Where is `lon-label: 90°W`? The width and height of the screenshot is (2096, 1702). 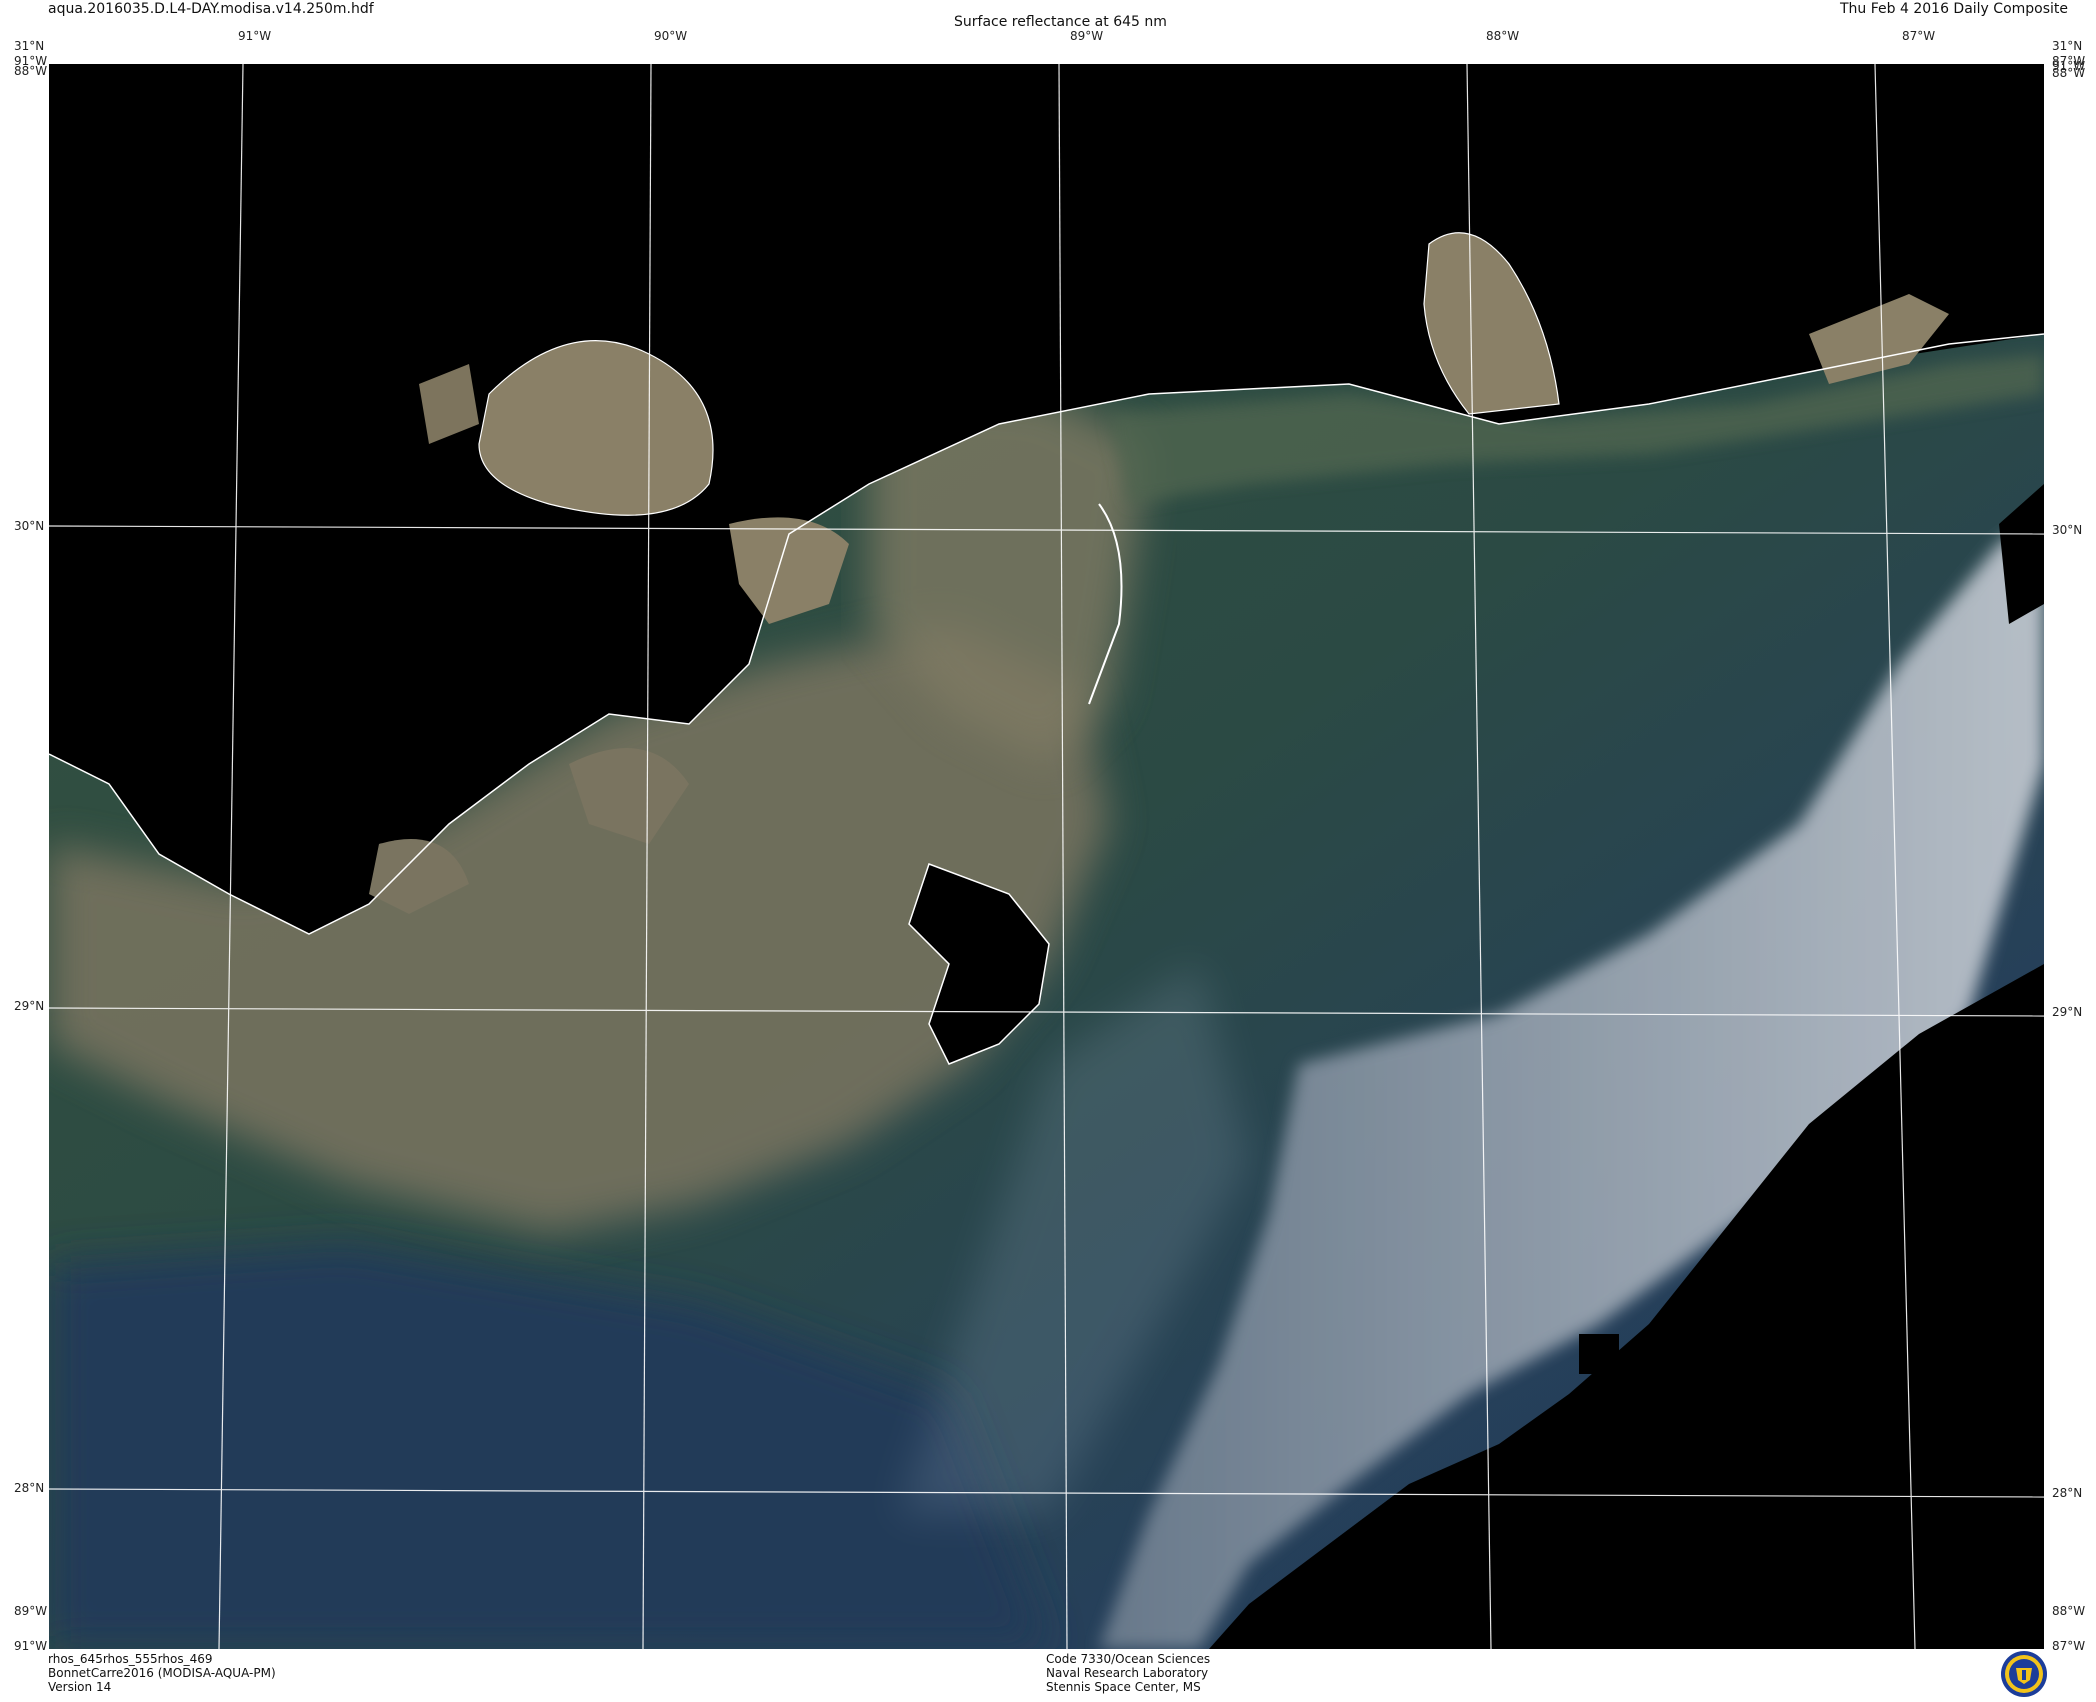
lon-label: 90°W is located at coordinates (671, 36).